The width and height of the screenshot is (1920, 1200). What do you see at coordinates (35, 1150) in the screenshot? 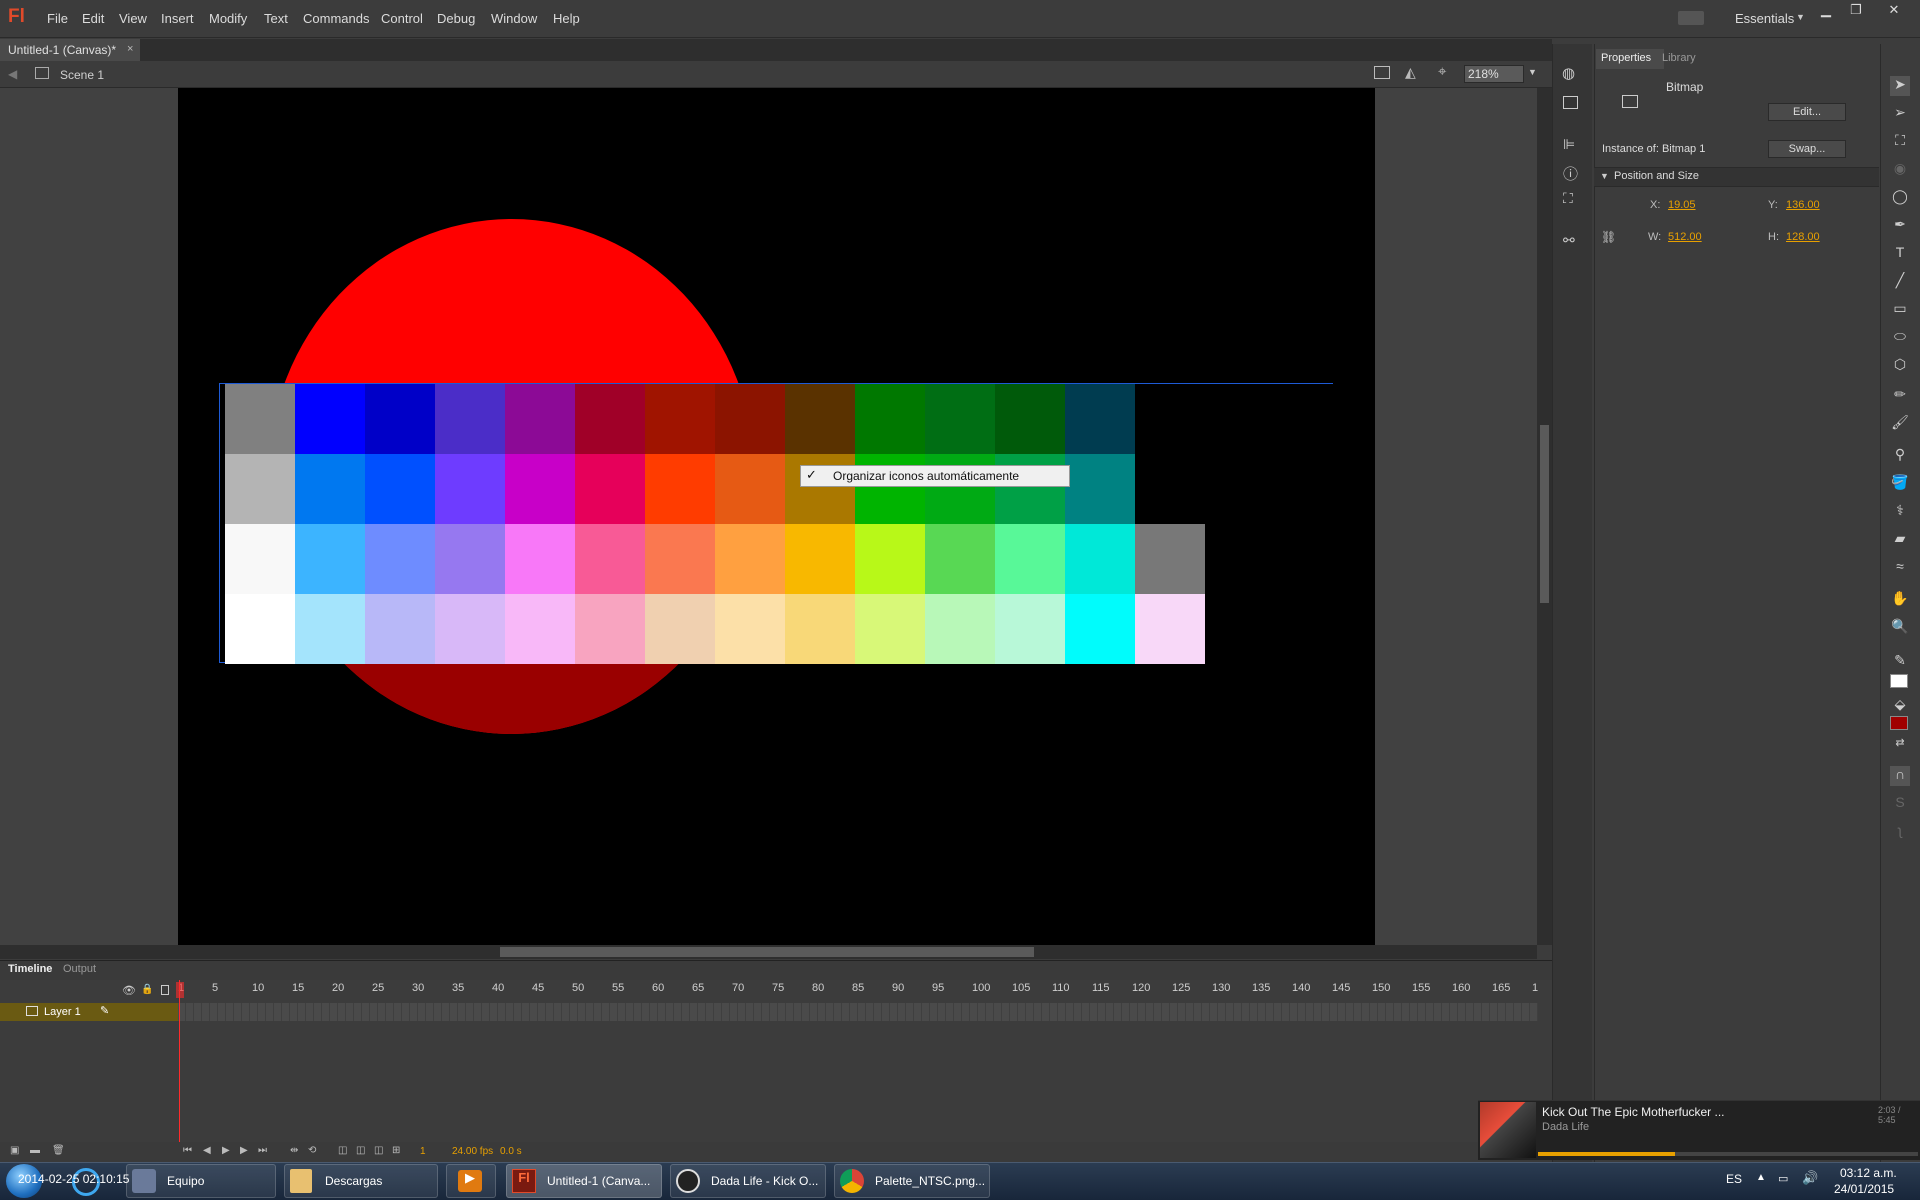
I see `new-folder-icon: ▬` at bounding box center [35, 1150].